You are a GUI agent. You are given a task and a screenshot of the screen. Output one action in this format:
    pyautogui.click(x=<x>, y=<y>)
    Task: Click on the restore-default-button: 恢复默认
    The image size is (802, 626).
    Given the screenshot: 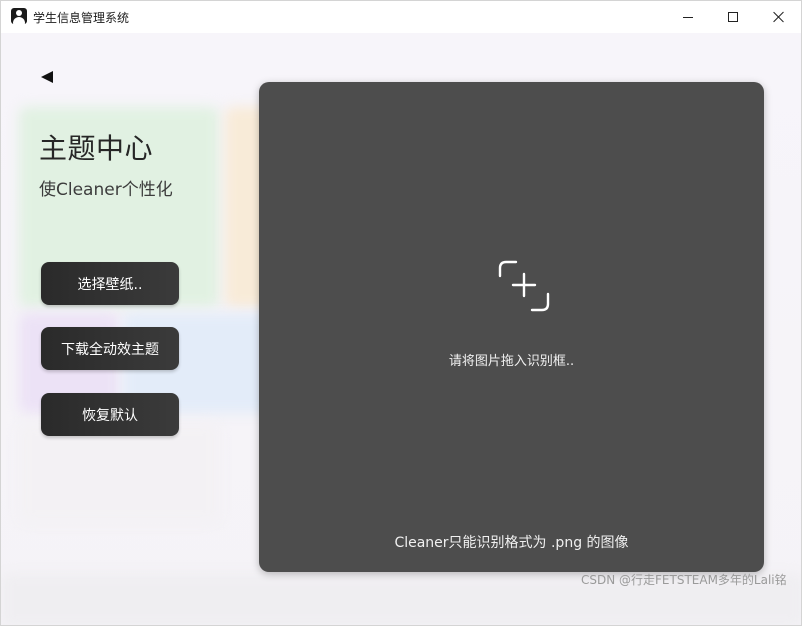 What is the action you would take?
    pyautogui.click(x=110, y=414)
    